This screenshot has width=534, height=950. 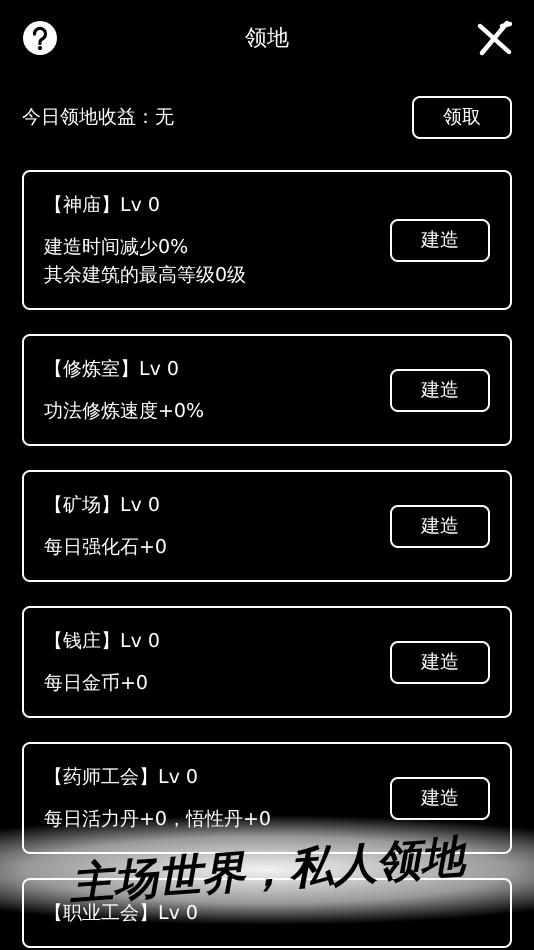 What do you see at coordinates (102, 205) in the screenshot?
I see `building-title: 【神庙】Lv 0` at bounding box center [102, 205].